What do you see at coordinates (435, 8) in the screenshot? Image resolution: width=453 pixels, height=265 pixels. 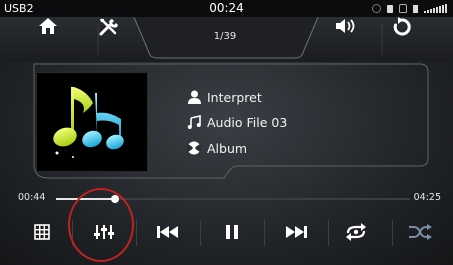 I see `signal-icon` at bounding box center [435, 8].